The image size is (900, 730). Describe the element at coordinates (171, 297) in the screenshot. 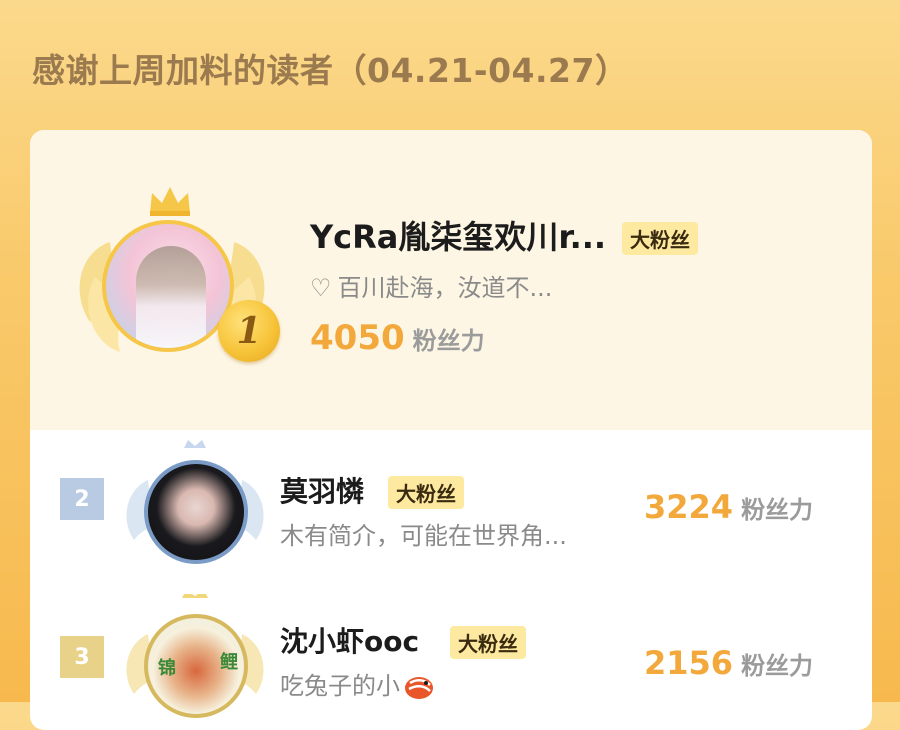

I see `avatar-figure` at that location.